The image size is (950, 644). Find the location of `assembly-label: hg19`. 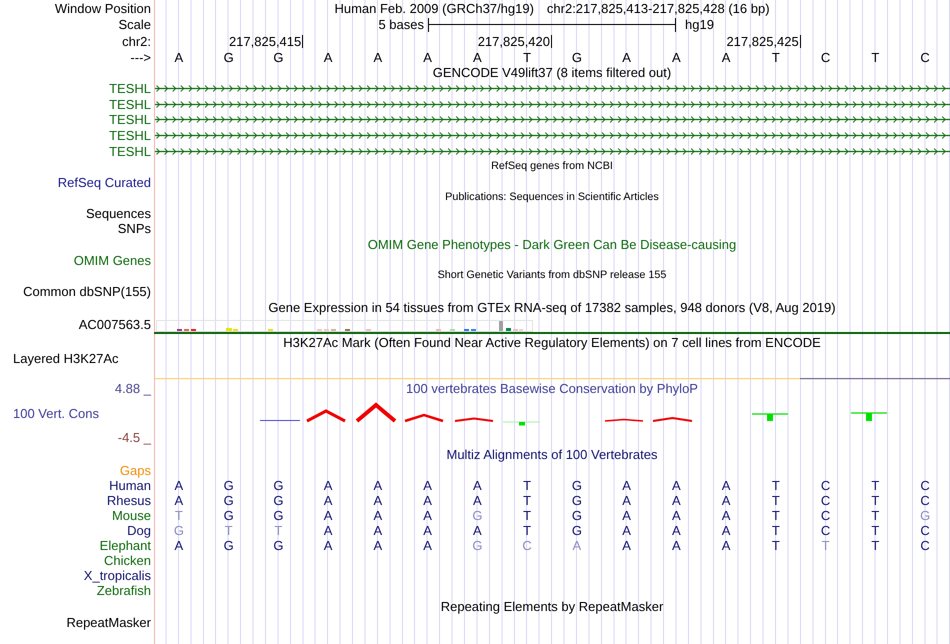

assembly-label: hg19 is located at coordinates (699, 24).